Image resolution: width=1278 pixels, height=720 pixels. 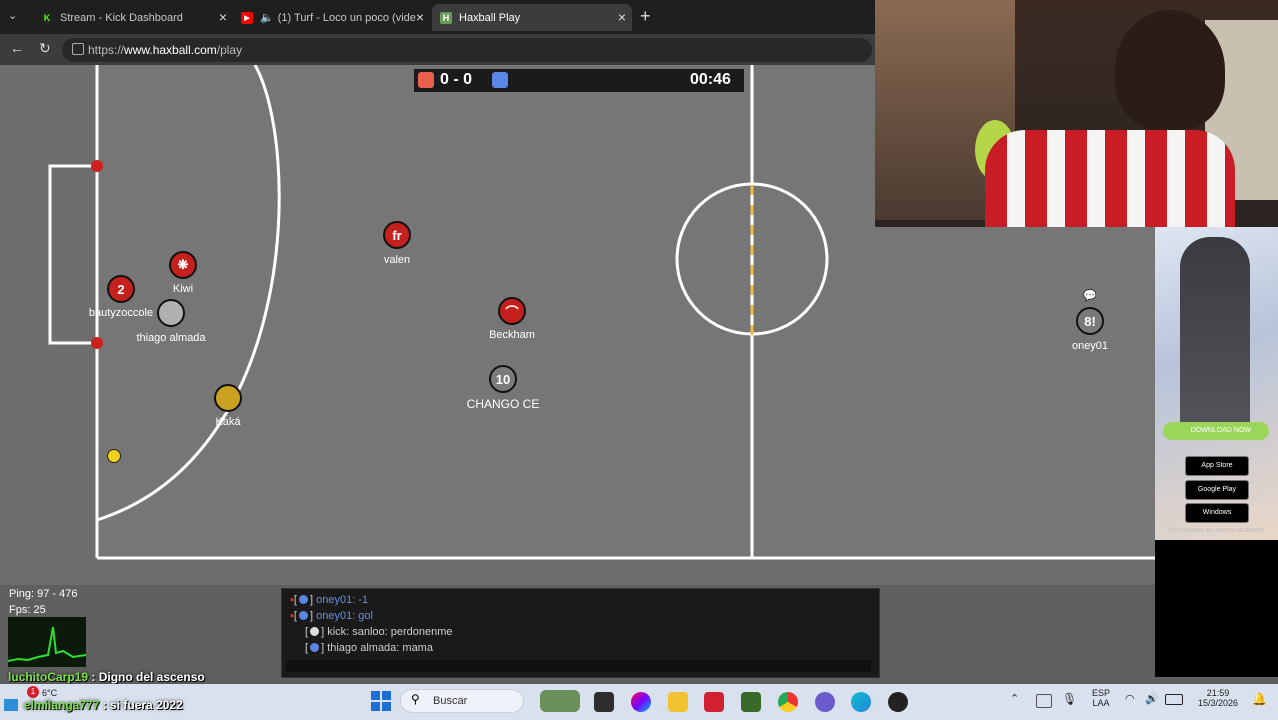 What do you see at coordinates (578, 666) in the screenshot?
I see `chat-input` at bounding box center [578, 666].